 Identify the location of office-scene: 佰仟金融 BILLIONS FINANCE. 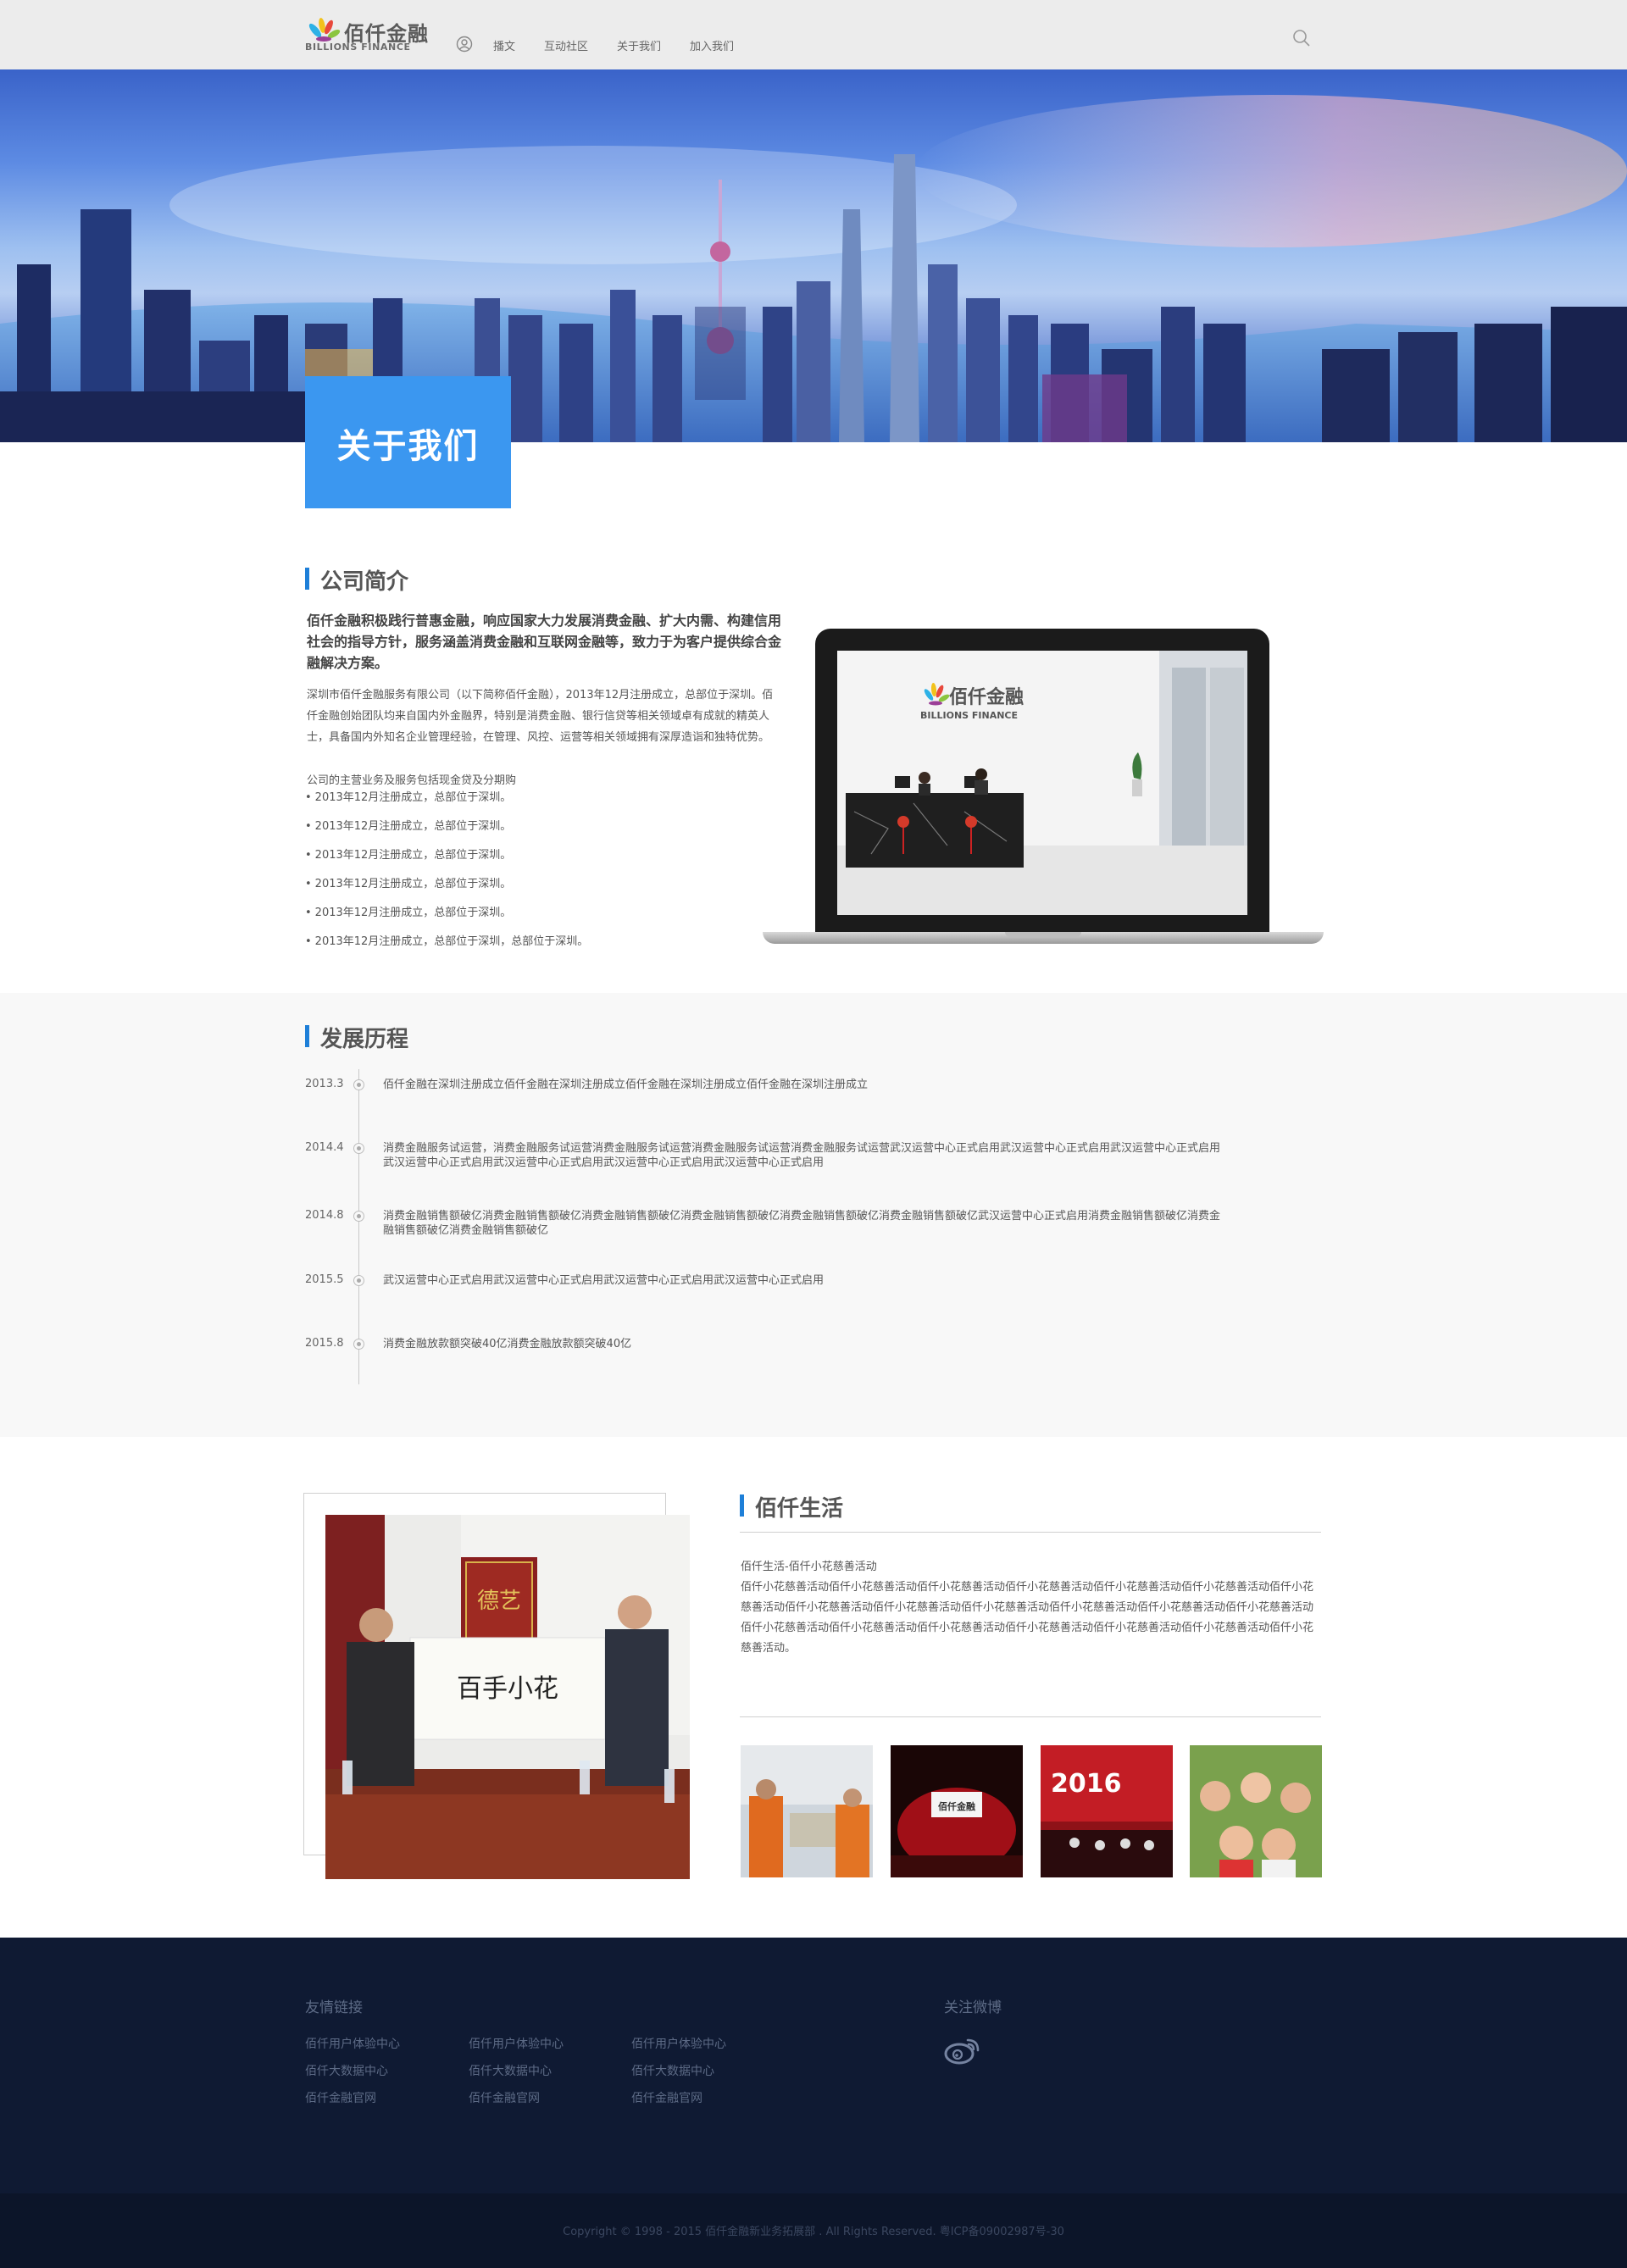
(1042, 783).